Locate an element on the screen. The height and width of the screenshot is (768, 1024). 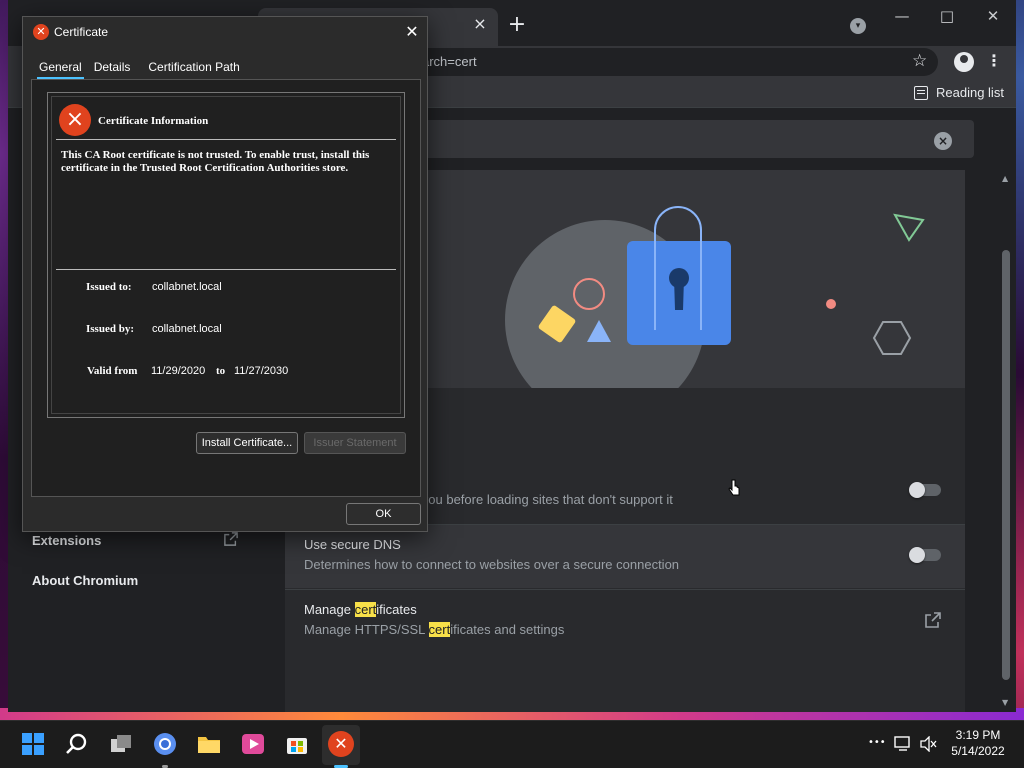
tray-overflow-icon: ••• is located at coordinates (877, 743).